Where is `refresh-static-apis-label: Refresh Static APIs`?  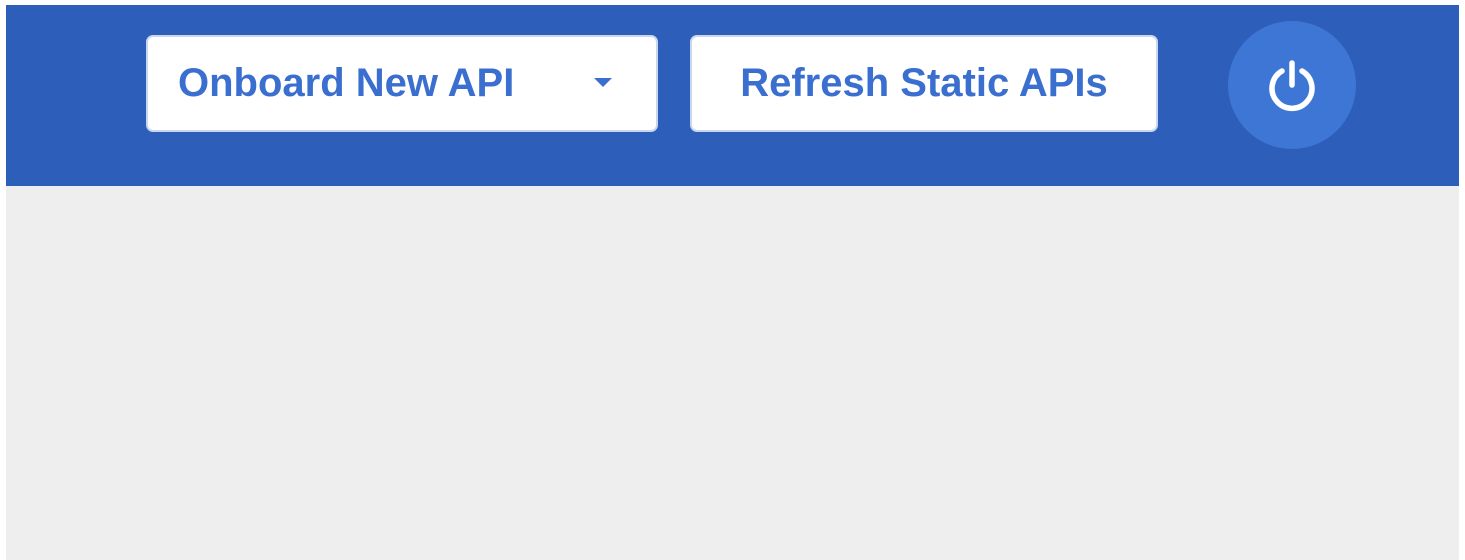
refresh-static-apis-label: Refresh Static APIs is located at coordinates (924, 83).